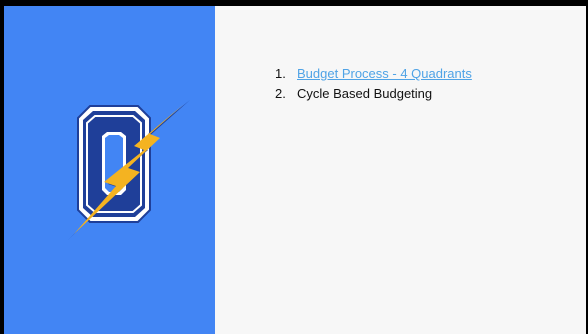 This screenshot has height=334, width=588. Describe the element at coordinates (280, 73) in the screenshot. I see `agenda-item-number: 1.` at that location.